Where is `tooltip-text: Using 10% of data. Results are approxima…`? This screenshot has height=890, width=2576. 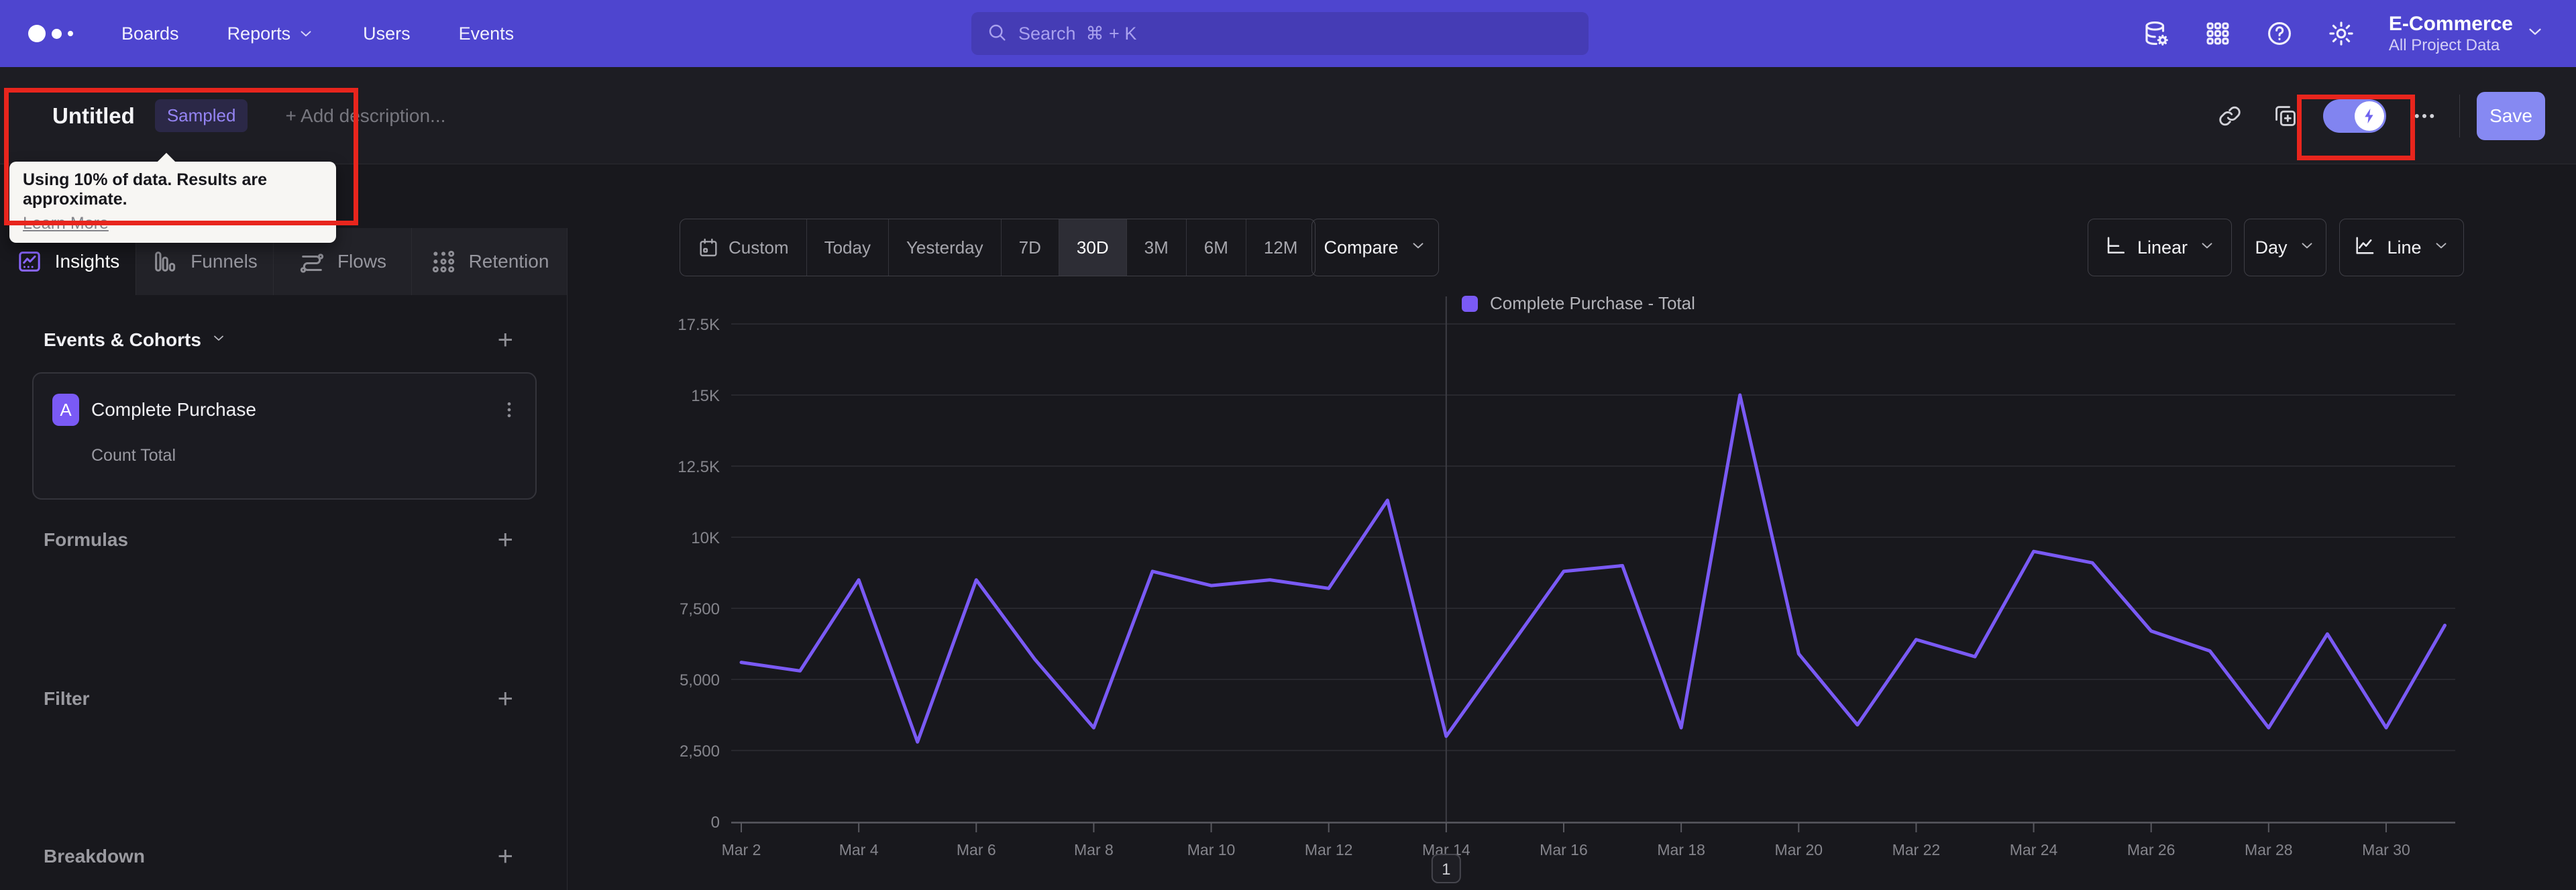 tooltip-text: Using 10% of data. Results are approxima… is located at coordinates (145, 189).